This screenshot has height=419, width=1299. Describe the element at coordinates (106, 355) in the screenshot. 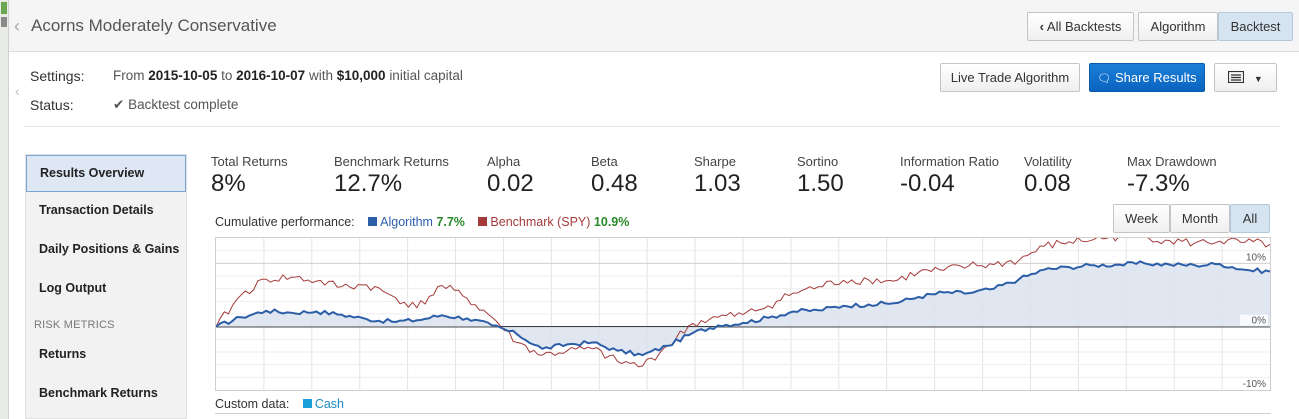

I see `sidebar-item-returns: Returns` at that location.